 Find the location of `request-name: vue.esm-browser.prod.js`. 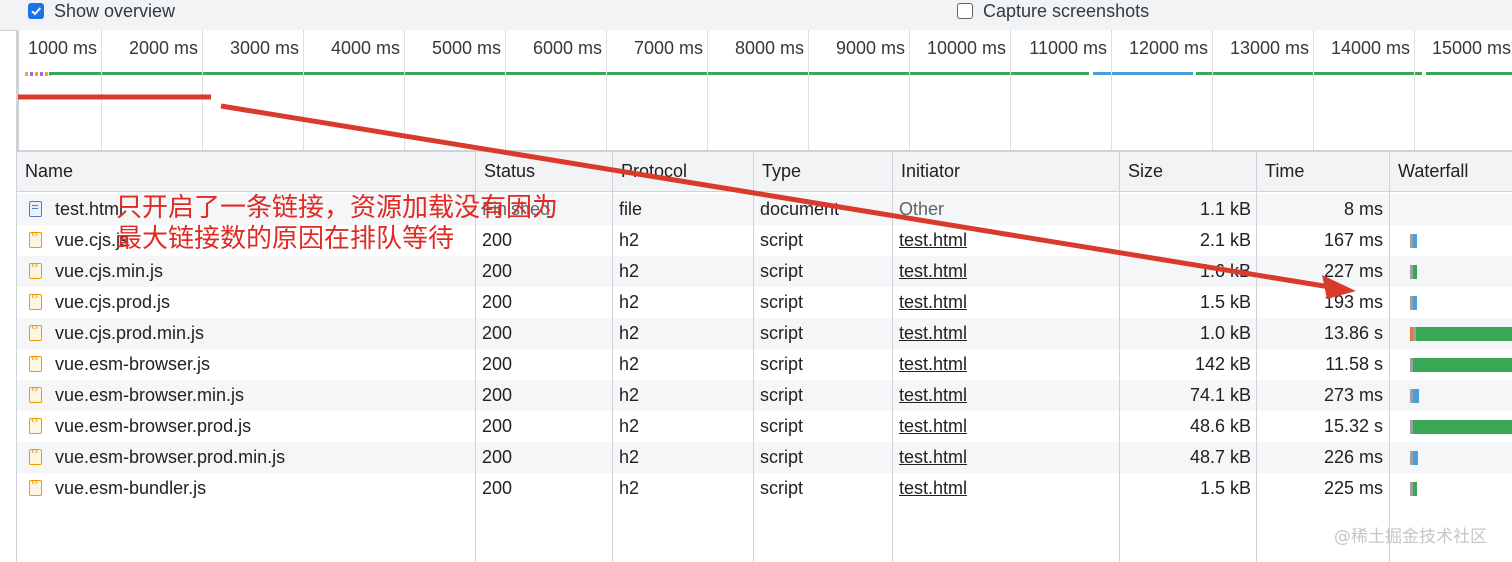

request-name: vue.esm-browser.prod.js is located at coordinates (153, 426).